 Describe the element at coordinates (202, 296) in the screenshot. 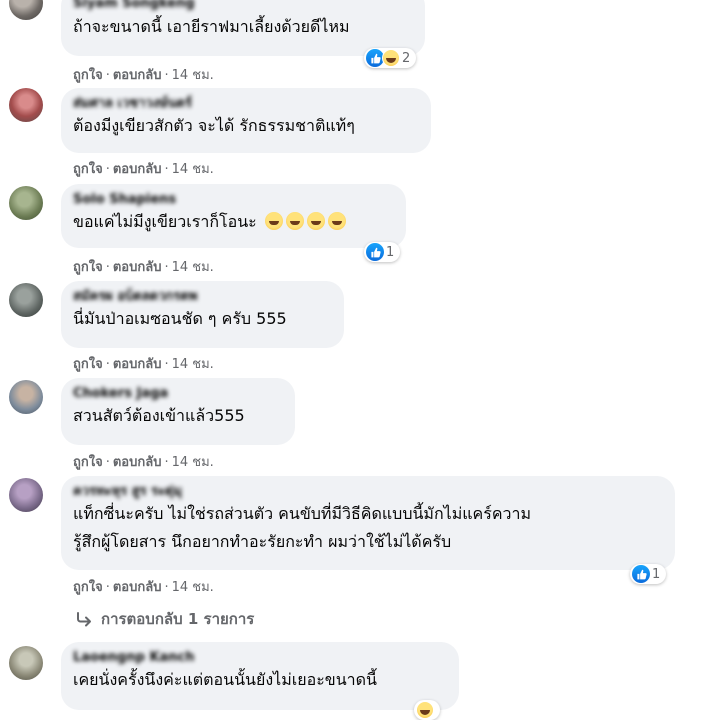

I see `commenter-name: สมัครผ อบ็ตลดวกรตพ` at that location.